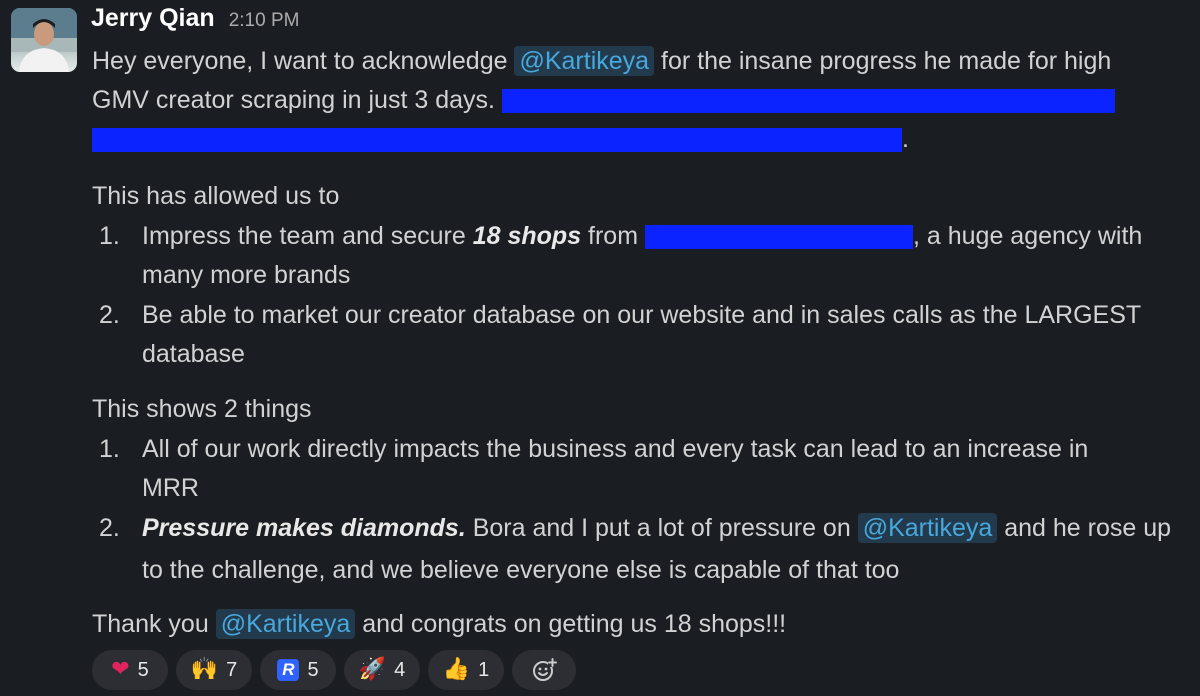  I want to click on reaction-thumbs-up: 👍 1, so click(466, 670).